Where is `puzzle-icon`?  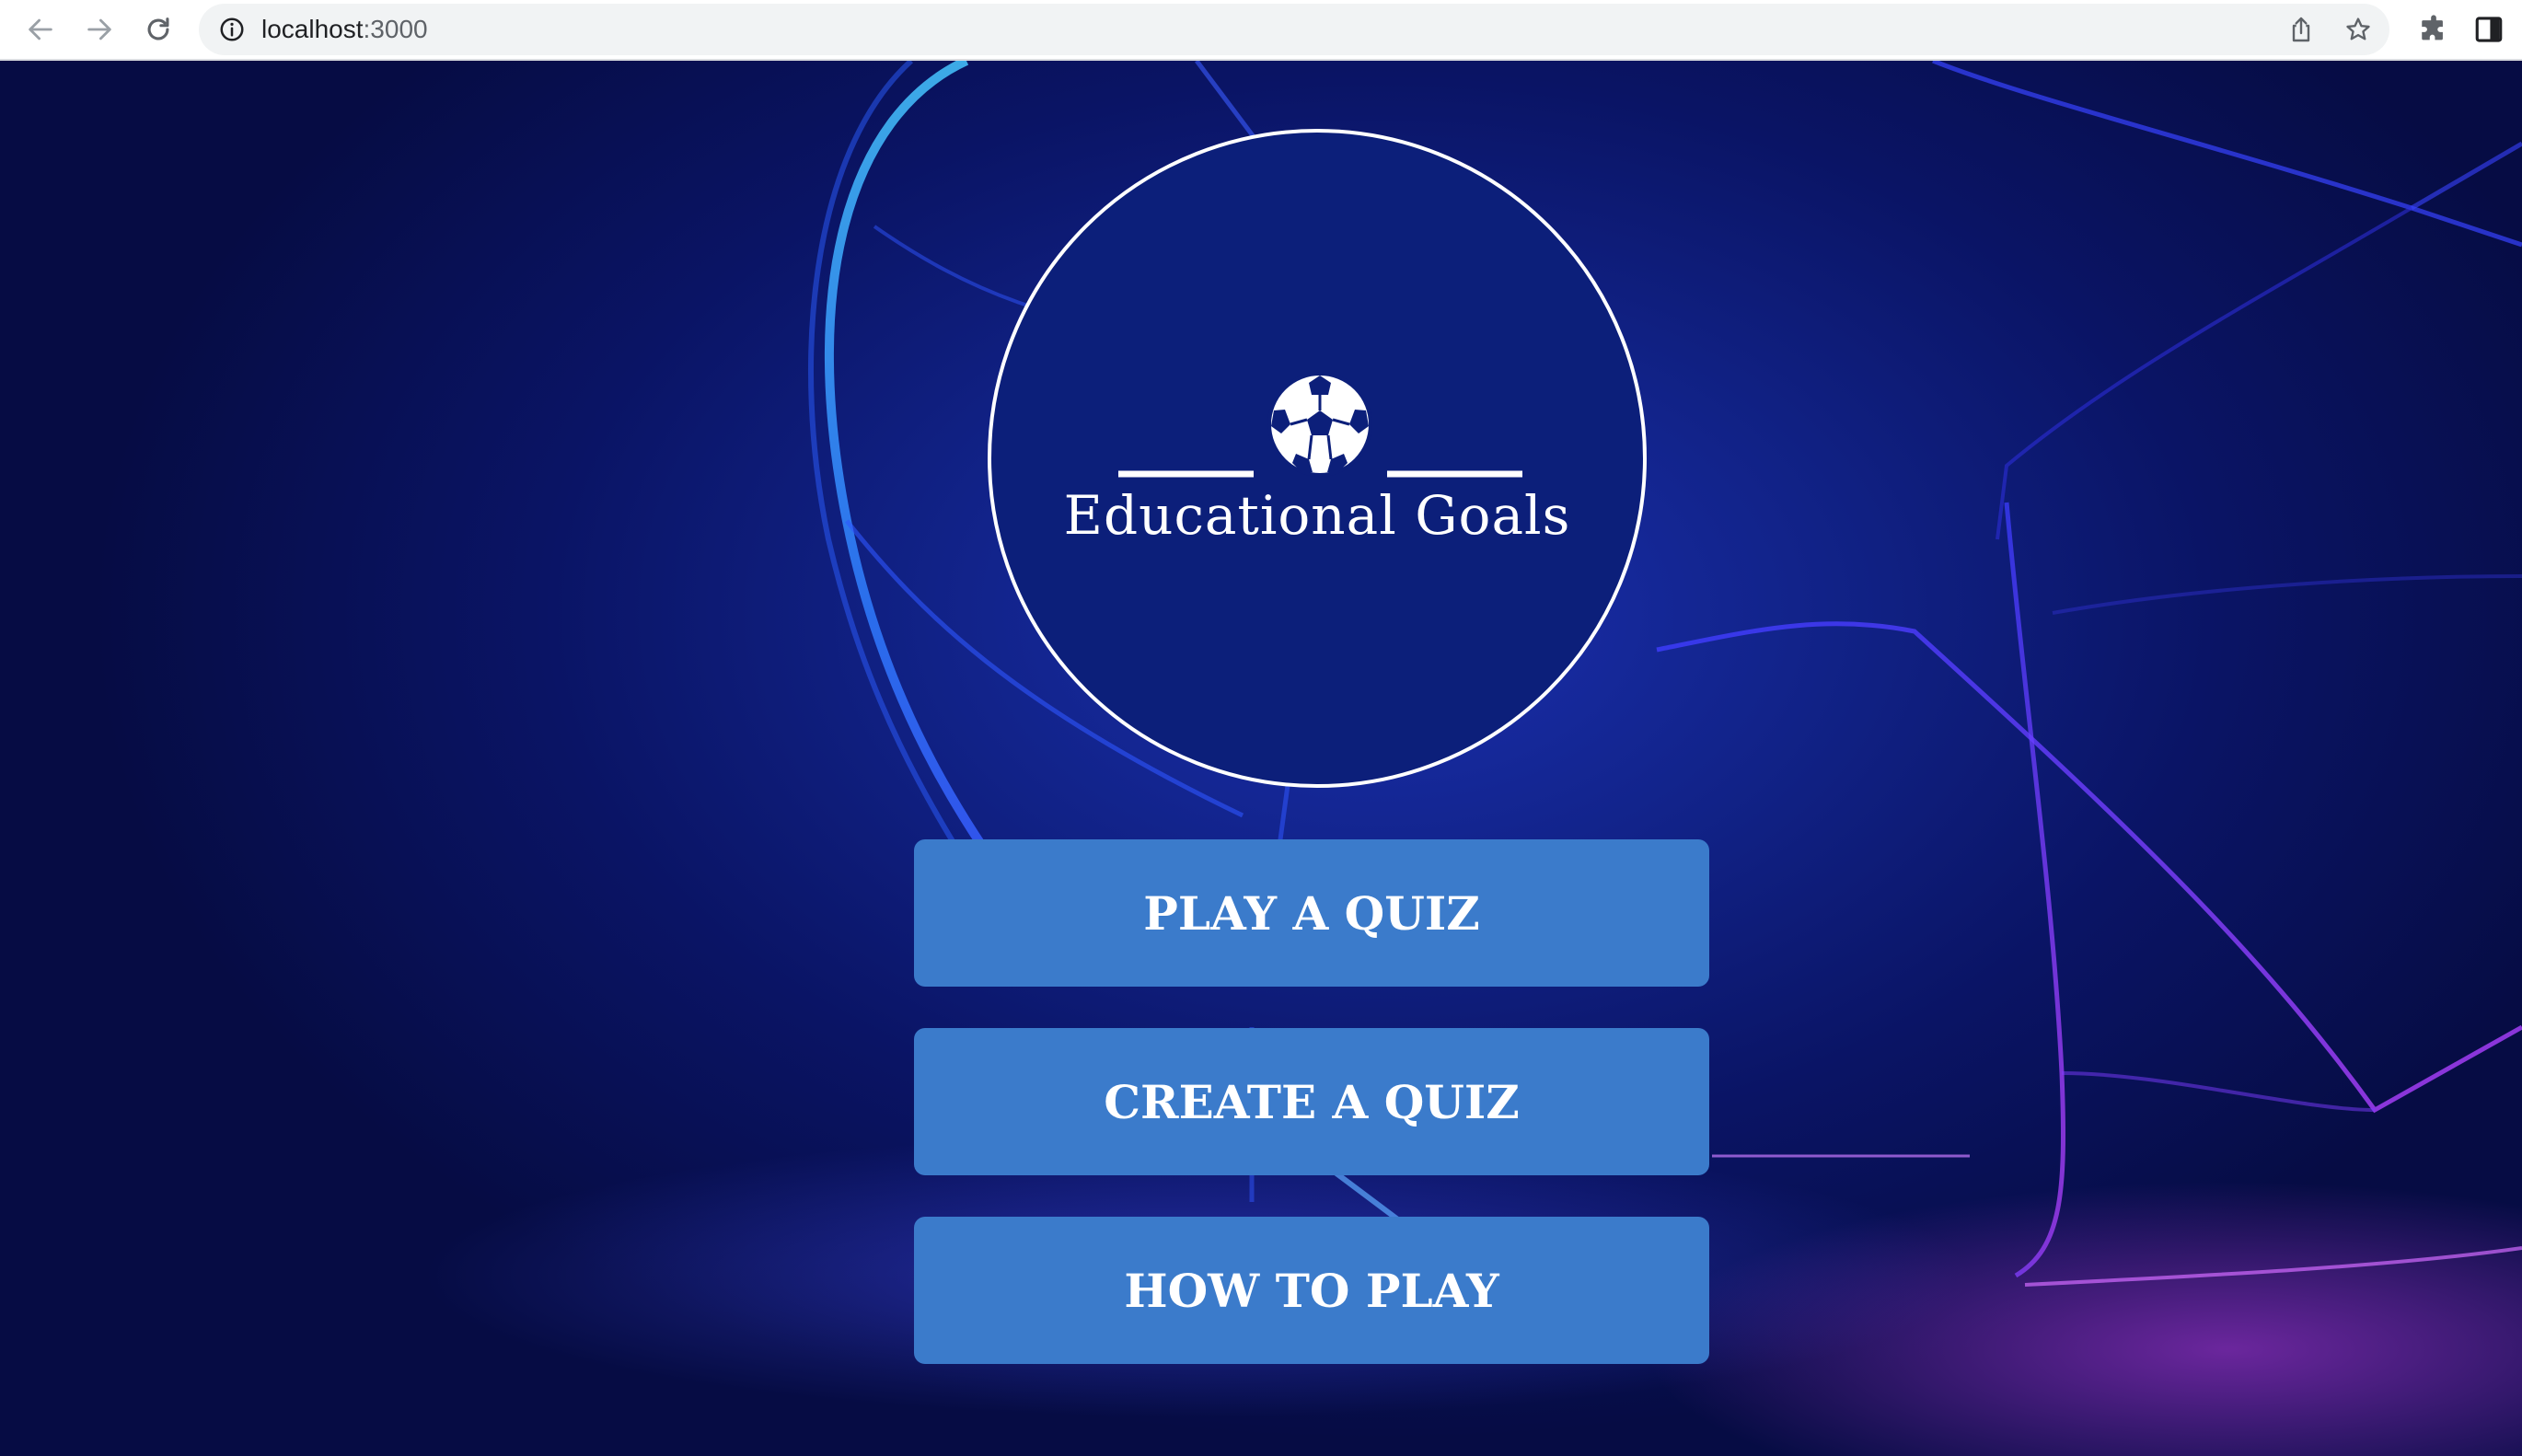 puzzle-icon is located at coordinates (2432, 27).